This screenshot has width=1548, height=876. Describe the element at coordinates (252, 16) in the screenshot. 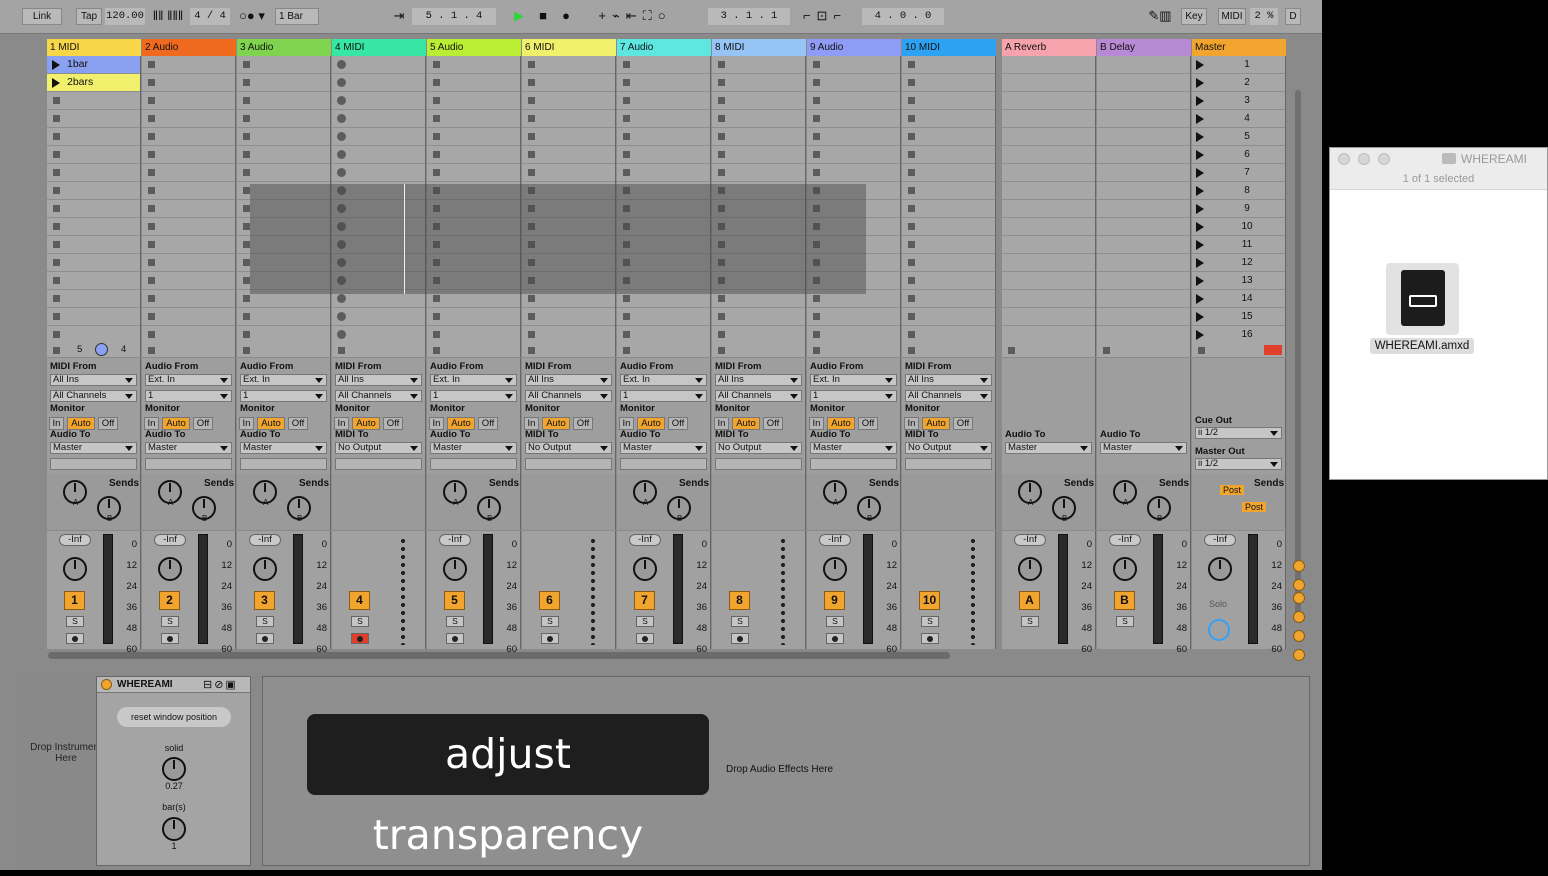

I see `metronome-icon: ○● ▾` at that location.